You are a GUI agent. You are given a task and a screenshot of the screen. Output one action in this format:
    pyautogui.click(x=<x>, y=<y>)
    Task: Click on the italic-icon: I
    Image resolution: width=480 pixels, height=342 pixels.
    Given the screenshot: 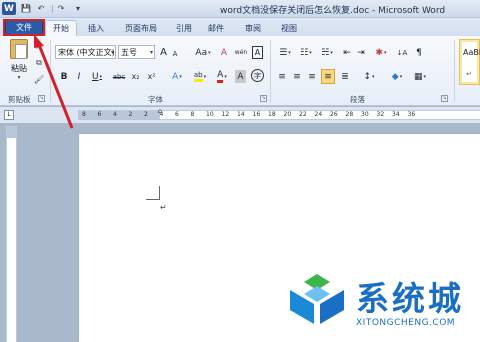 What is the action you would take?
    pyautogui.click(x=79, y=76)
    